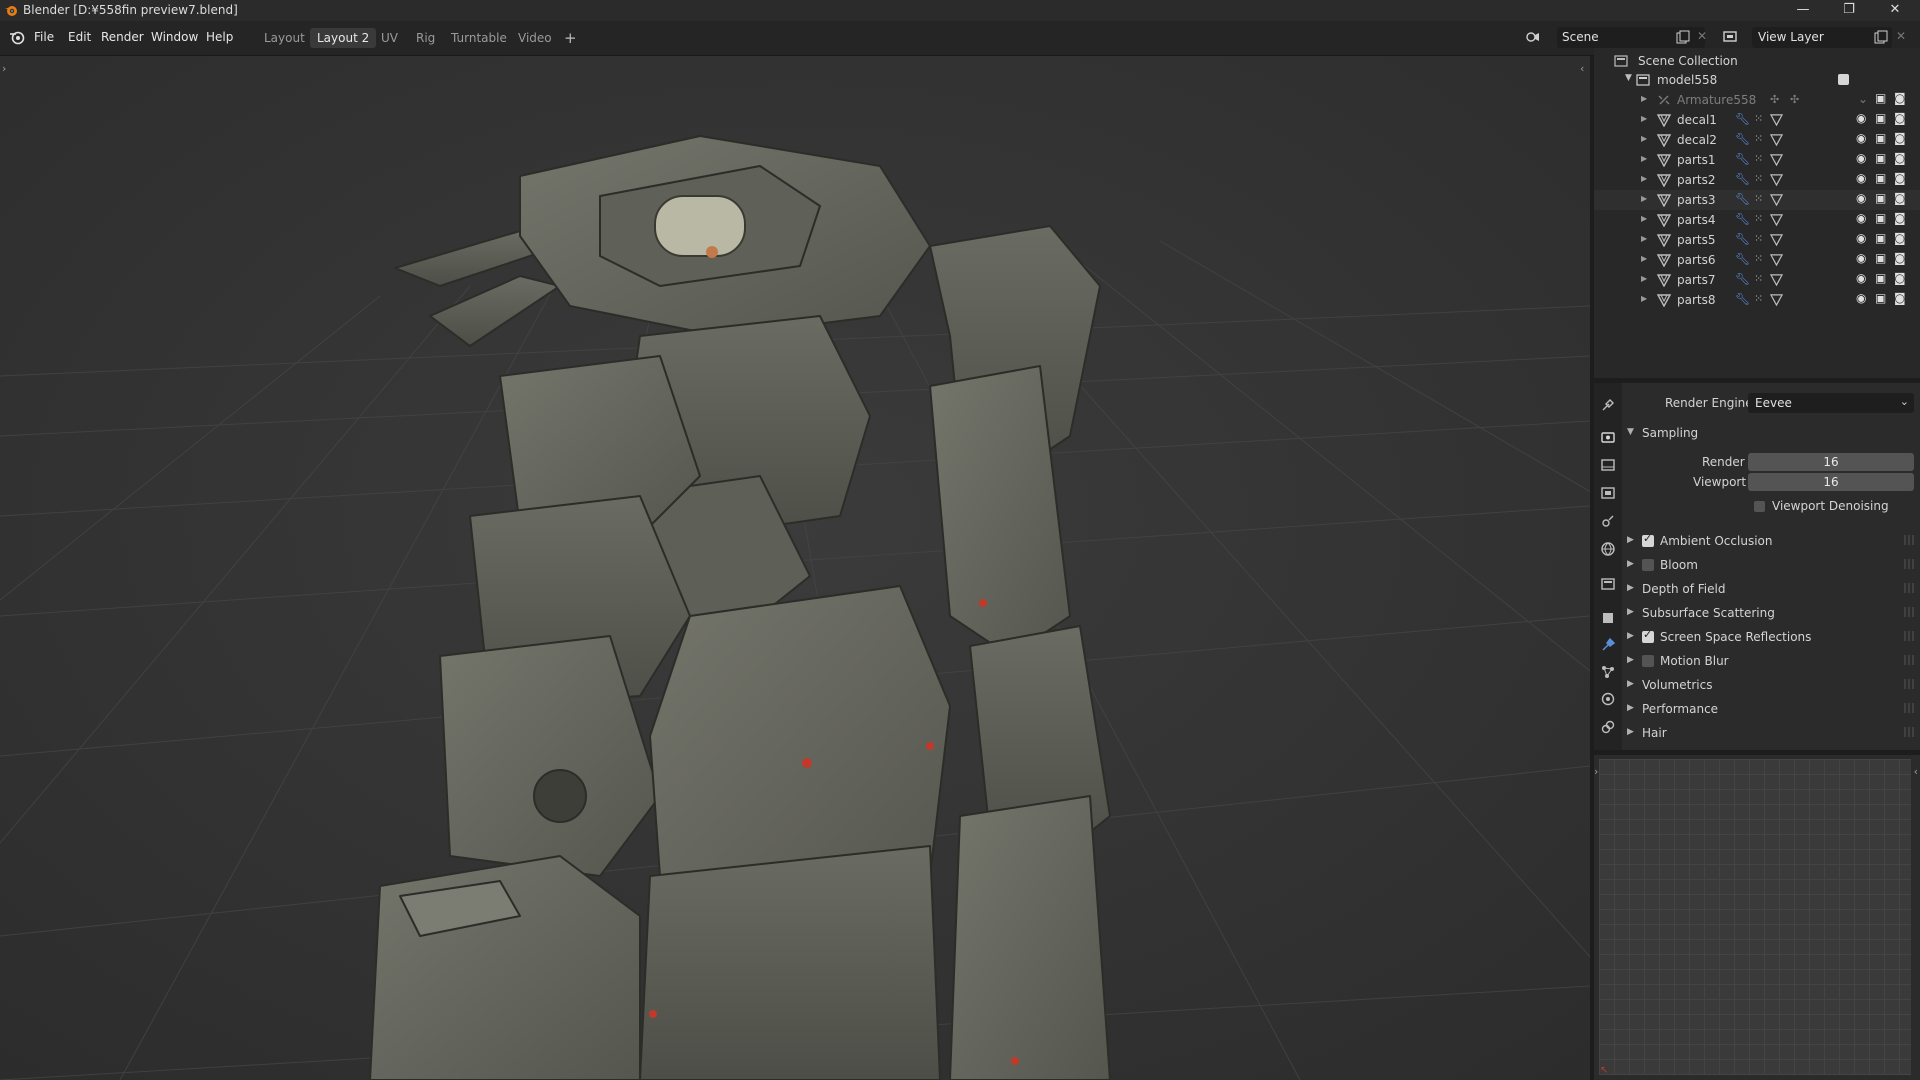 The width and height of the screenshot is (1920, 1080). What do you see at coordinates (174, 37) in the screenshot?
I see `menu-window: Window` at bounding box center [174, 37].